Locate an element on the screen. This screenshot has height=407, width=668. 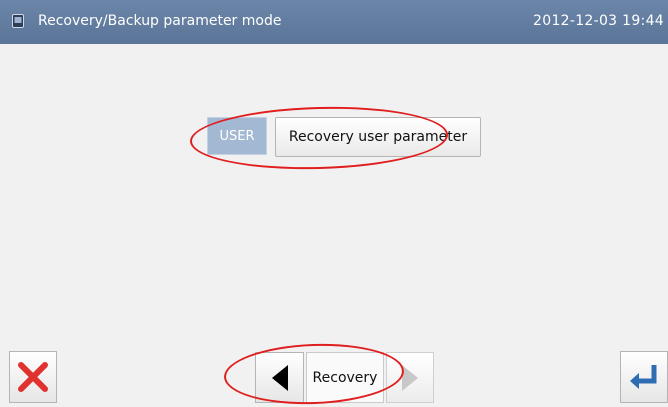
recovery-user-parameter-button: Recovery user parameter is located at coordinates (378, 137).